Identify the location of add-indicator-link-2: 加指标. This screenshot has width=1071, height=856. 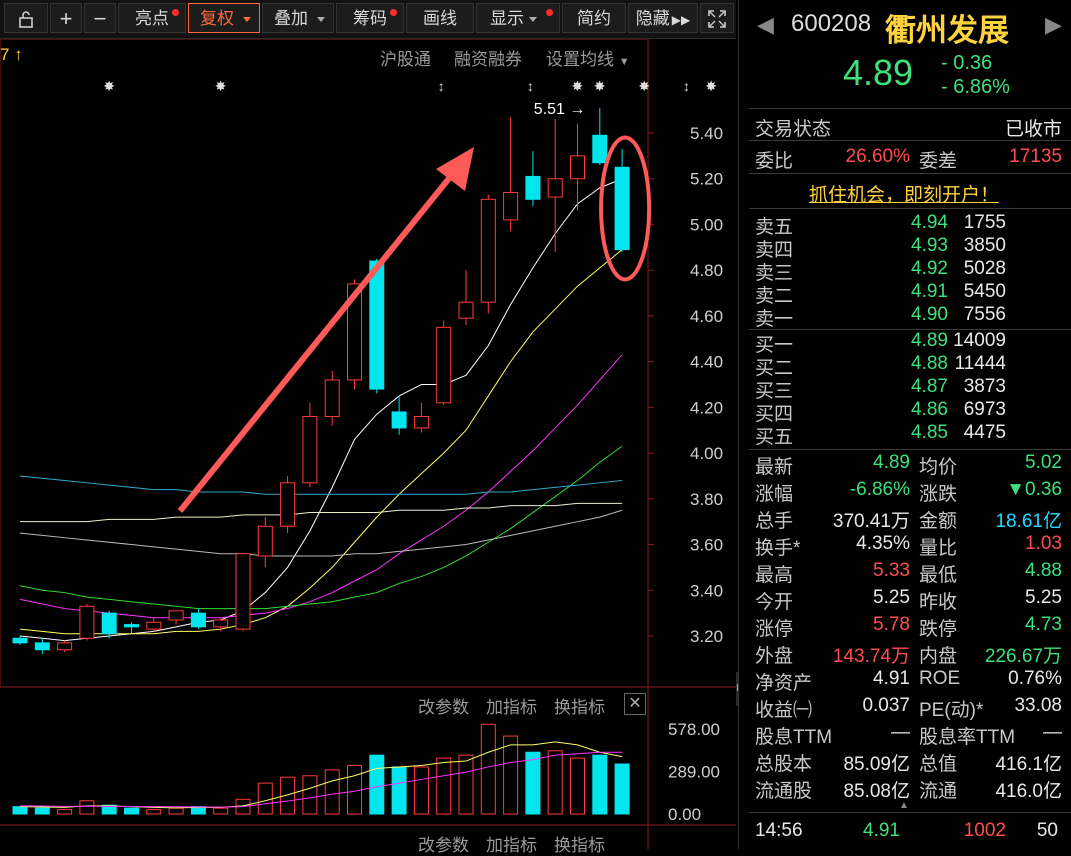
(511, 843).